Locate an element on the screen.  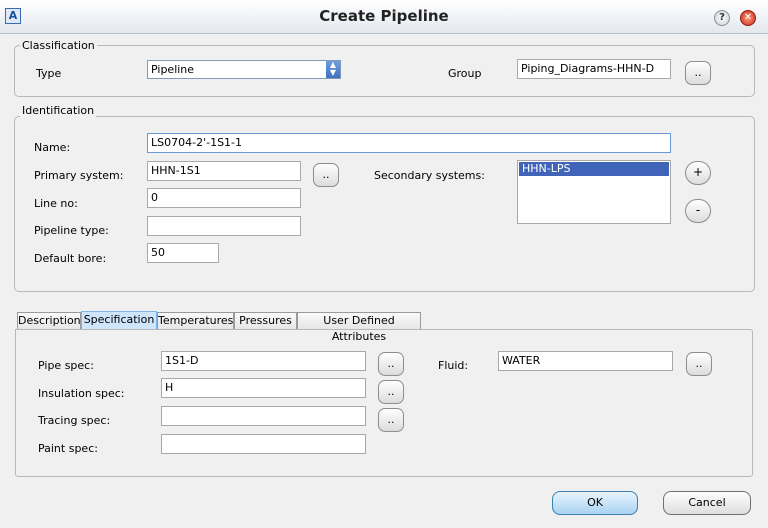
type-label: Type is located at coordinates (49, 73).